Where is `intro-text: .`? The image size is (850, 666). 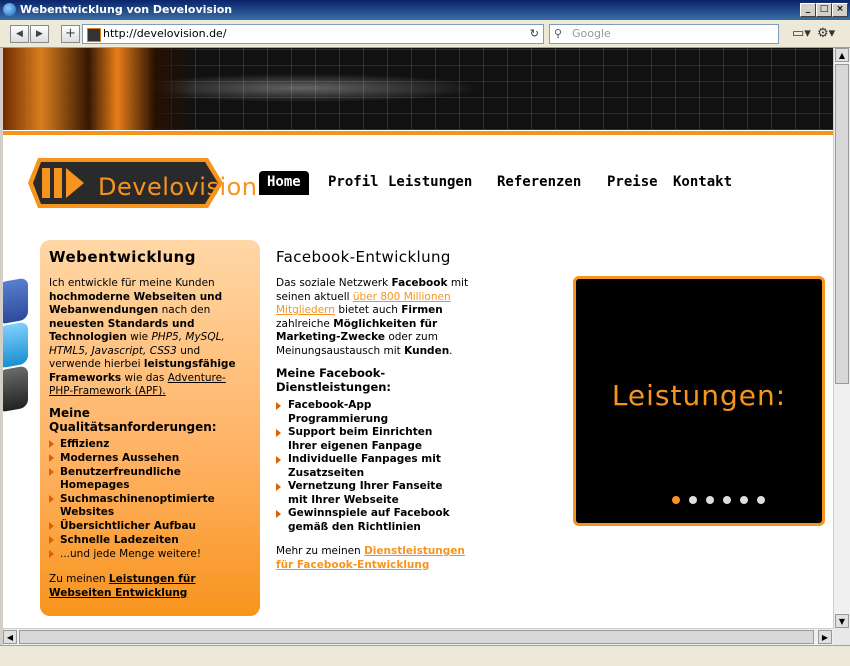
intro-text: . is located at coordinates (451, 350).